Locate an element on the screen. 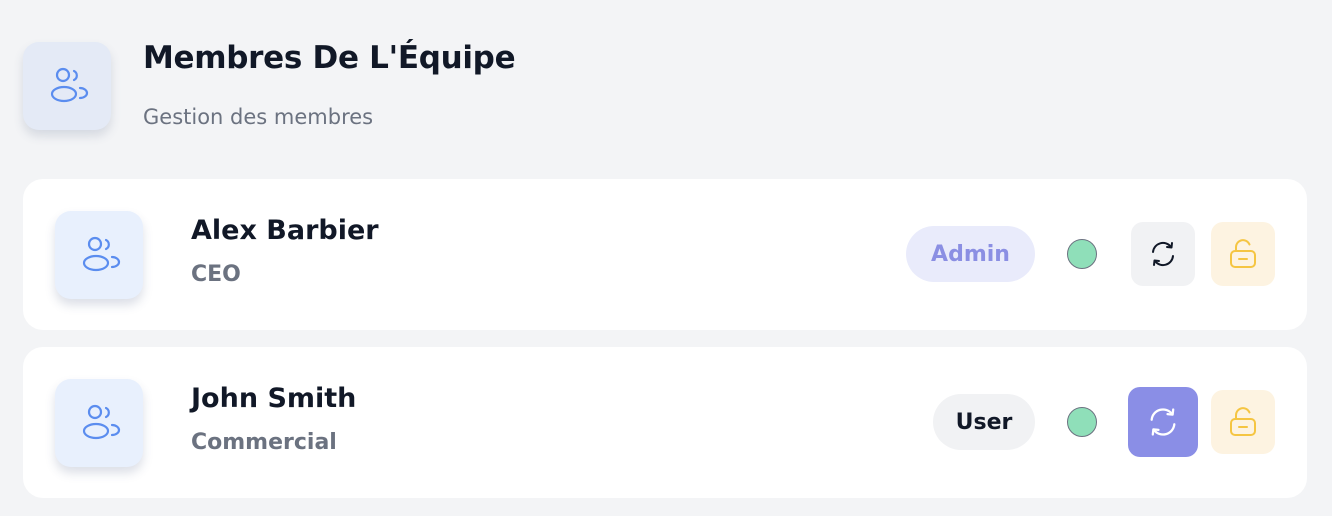  page-subtitle: Gestion des membres is located at coordinates (258, 117).